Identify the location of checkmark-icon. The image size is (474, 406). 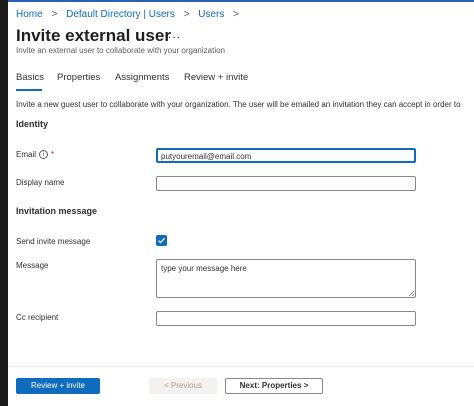
(162, 240).